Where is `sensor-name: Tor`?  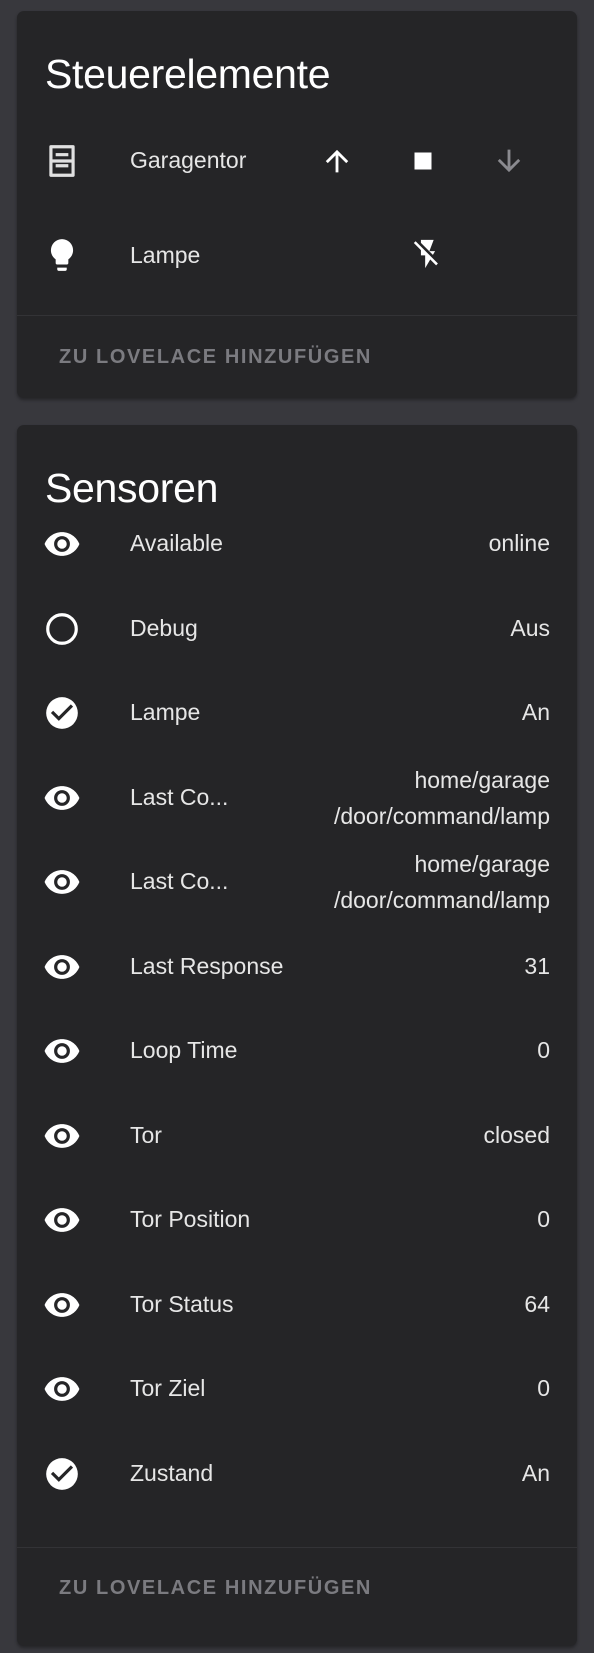 sensor-name: Tor is located at coordinates (146, 1135).